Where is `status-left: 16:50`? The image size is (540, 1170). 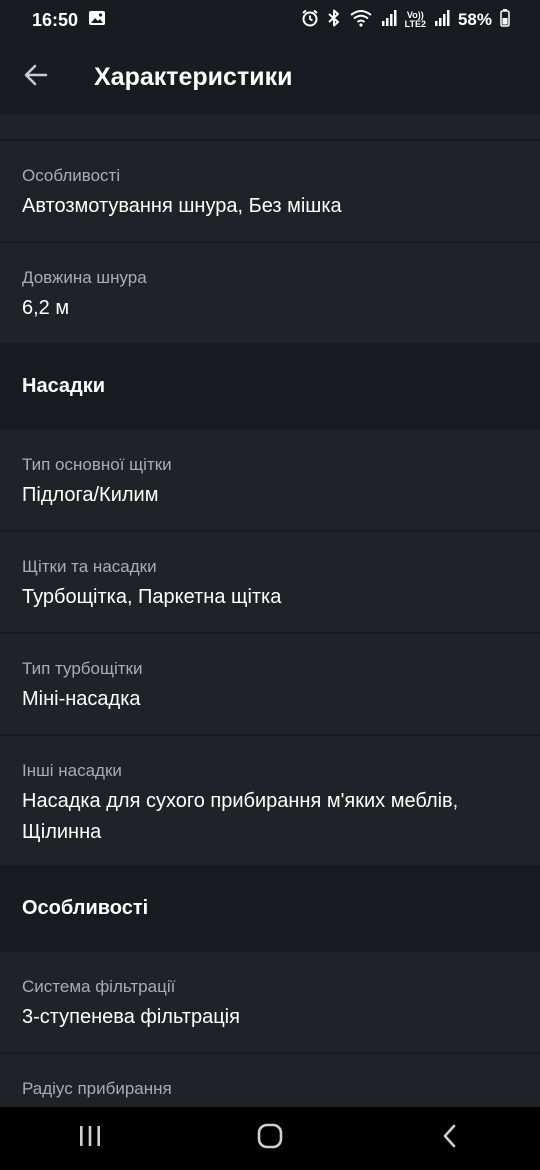 status-left: 16:50 is located at coordinates (69, 20).